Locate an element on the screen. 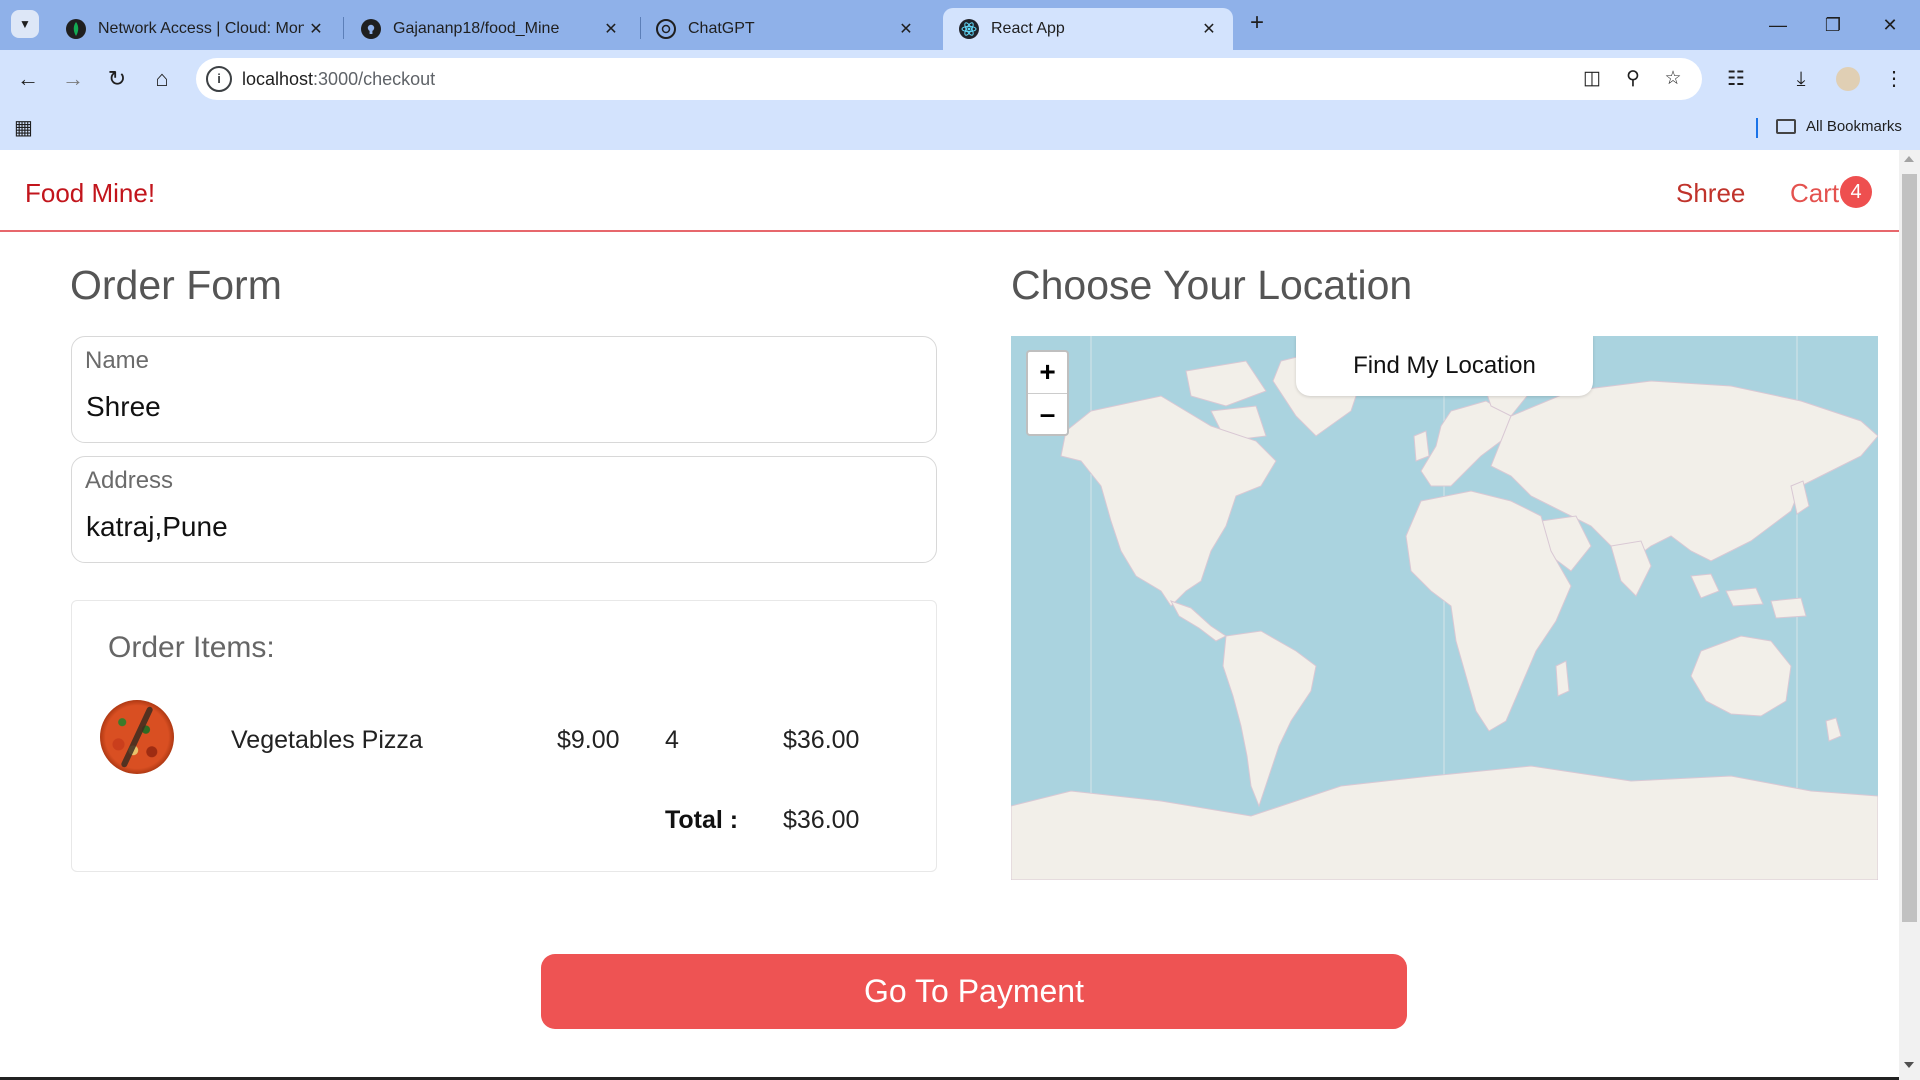 The image size is (1920, 1080). scrollbar-thumb is located at coordinates (1909, 548).